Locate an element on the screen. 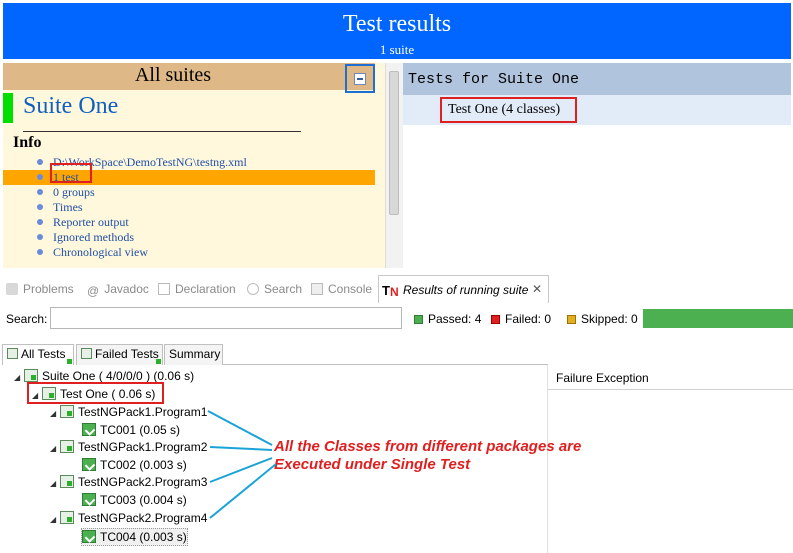  report-banner: Test results 1 suite is located at coordinates (397, 31).